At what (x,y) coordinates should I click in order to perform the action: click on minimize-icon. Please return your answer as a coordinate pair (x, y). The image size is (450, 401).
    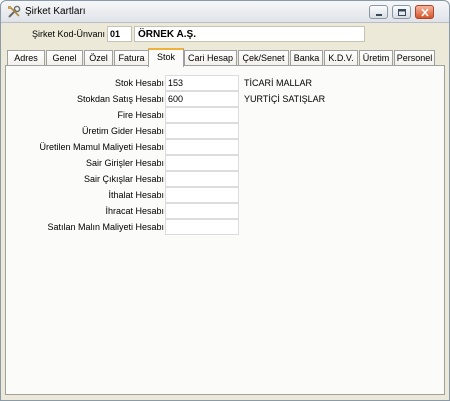
    Looking at the image, I should click on (379, 15).